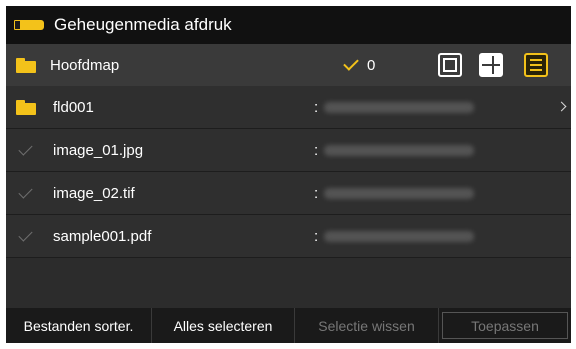 This screenshot has width=576, height=349. What do you see at coordinates (536, 65) in the screenshot?
I see `list-view-button` at bounding box center [536, 65].